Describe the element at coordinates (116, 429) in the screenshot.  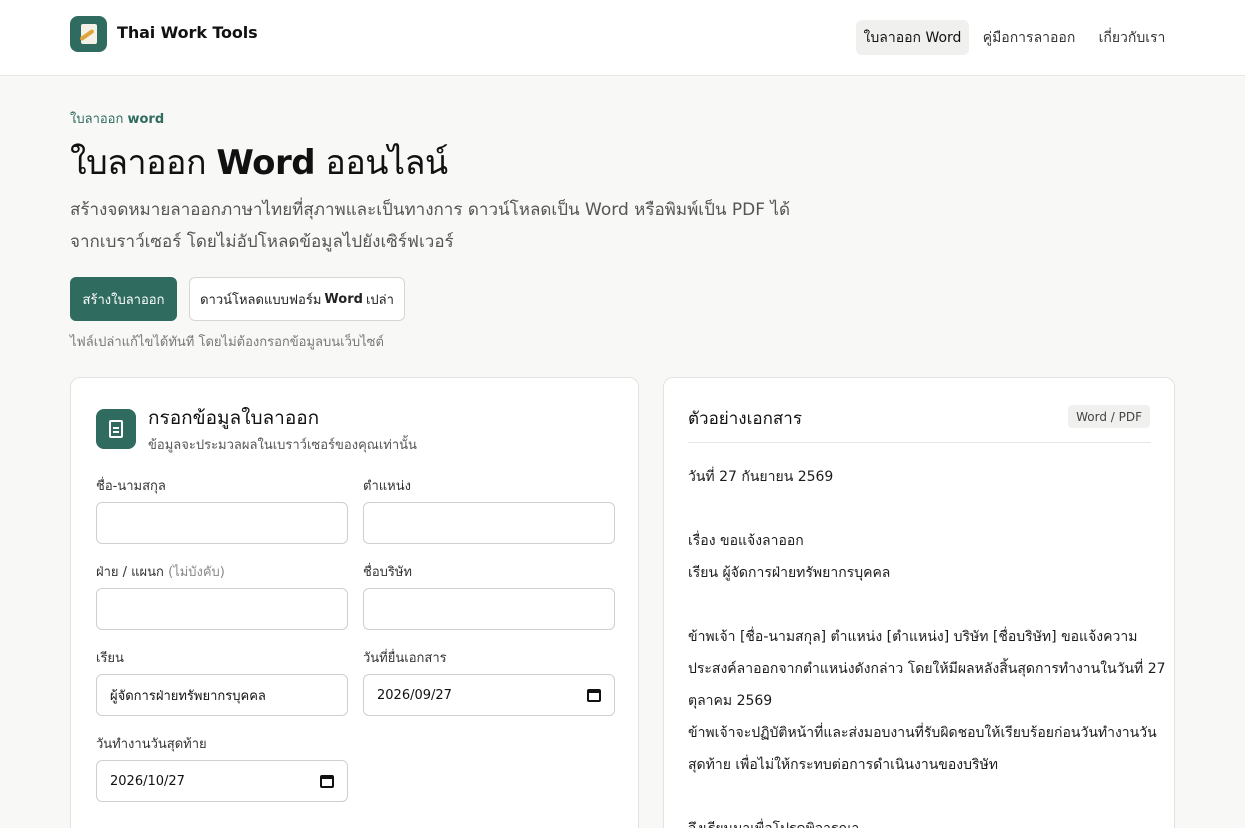
I see `document-icon` at that location.